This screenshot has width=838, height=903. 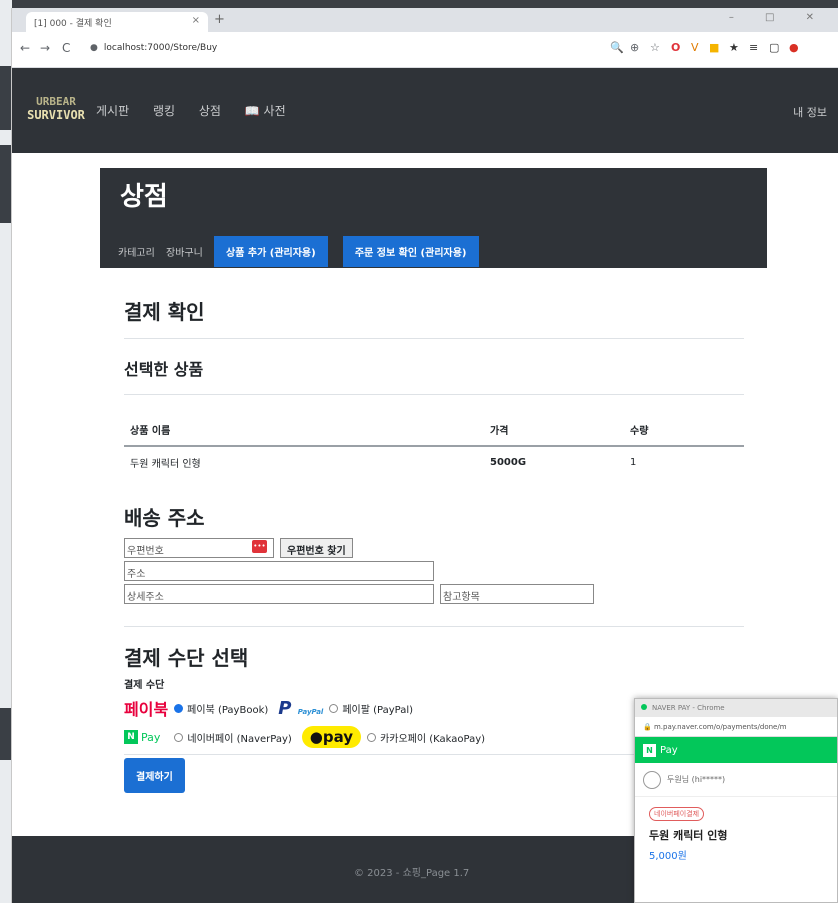 I want to click on window-controls: – □ ✕, so click(x=778, y=17).